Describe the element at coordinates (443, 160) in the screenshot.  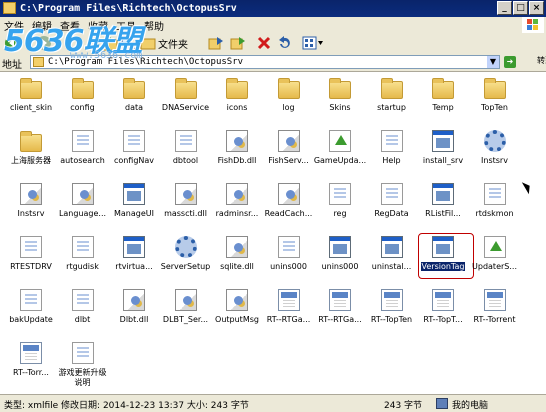
I see `file-name: install_srv` at that location.